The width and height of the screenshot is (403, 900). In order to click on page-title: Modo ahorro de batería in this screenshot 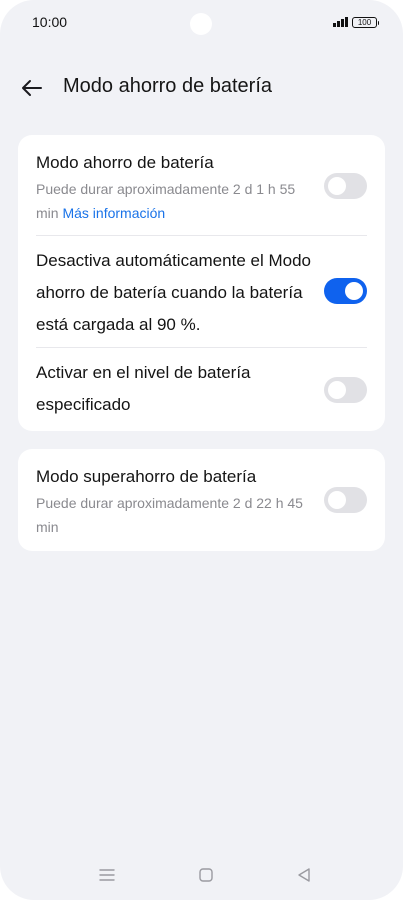, I will do `click(168, 86)`.